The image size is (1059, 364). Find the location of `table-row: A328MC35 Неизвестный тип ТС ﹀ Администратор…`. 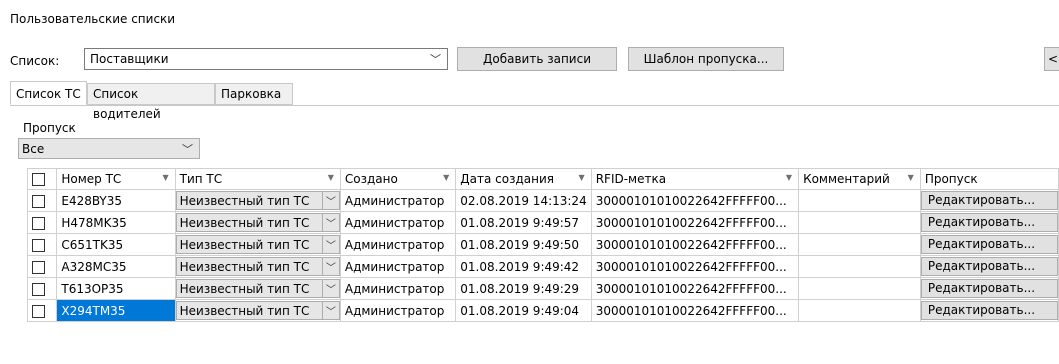

table-row: A328MC35 Неизвестный тип ТС ﹀ Администратор… is located at coordinates (542, 266).